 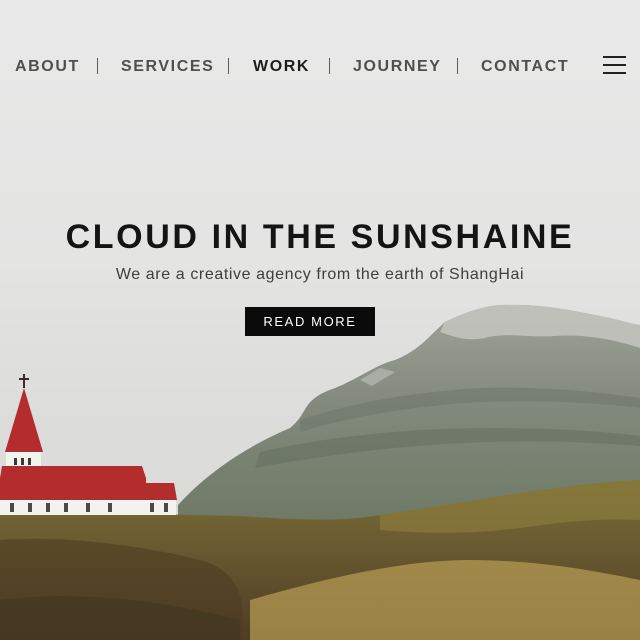 What do you see at coordinates (525, 67) in the screenshot?
I see `nav-item-contact: CONTACT` at bounding box center [525, 67].